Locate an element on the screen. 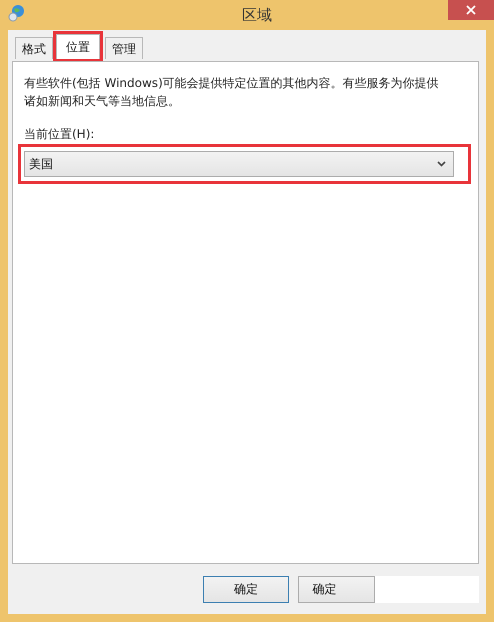 This screenshot has height=622, width=494. globe-icon is located at coordinates (17, 13).